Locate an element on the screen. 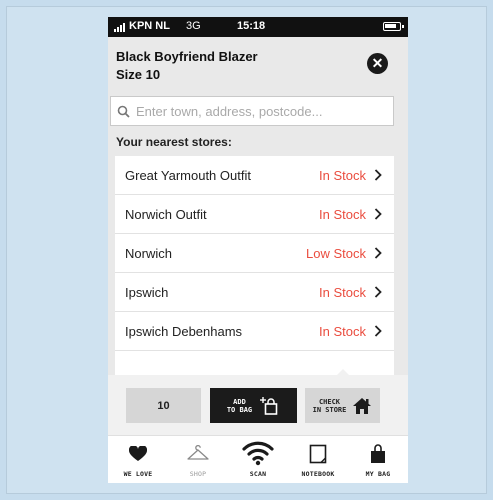 This screenshot has height=500, width=493. close-icon: ✕ is located at coordinates (377, 63).